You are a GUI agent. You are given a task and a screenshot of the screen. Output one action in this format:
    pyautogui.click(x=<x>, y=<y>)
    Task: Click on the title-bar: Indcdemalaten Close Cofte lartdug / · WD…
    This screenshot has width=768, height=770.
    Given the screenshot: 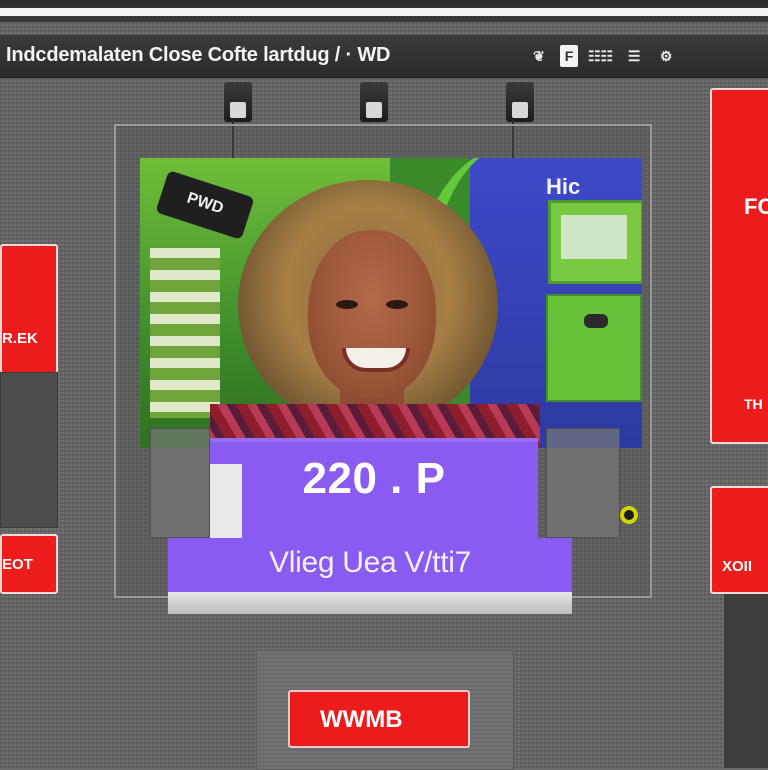 What is the action you would take?
    pyautogui.click(x=384, y=56)
    